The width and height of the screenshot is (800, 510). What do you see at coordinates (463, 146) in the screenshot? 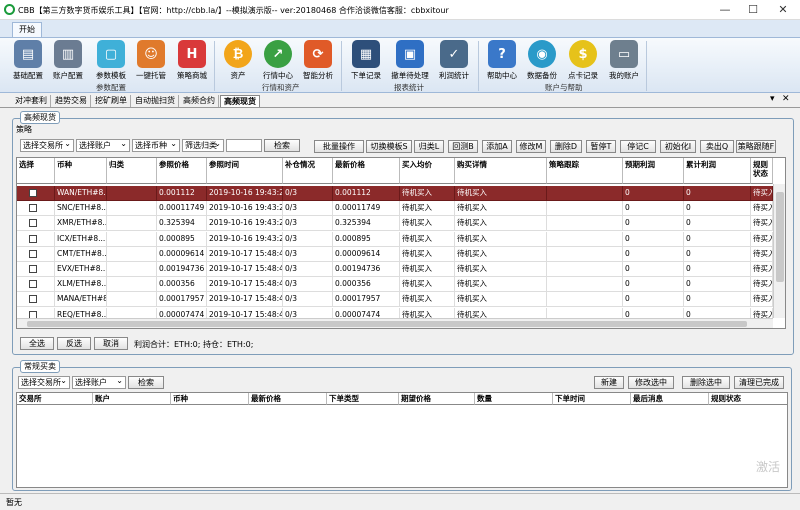
I see `backtest-button: 回测B` at bounding box center [463, 146].